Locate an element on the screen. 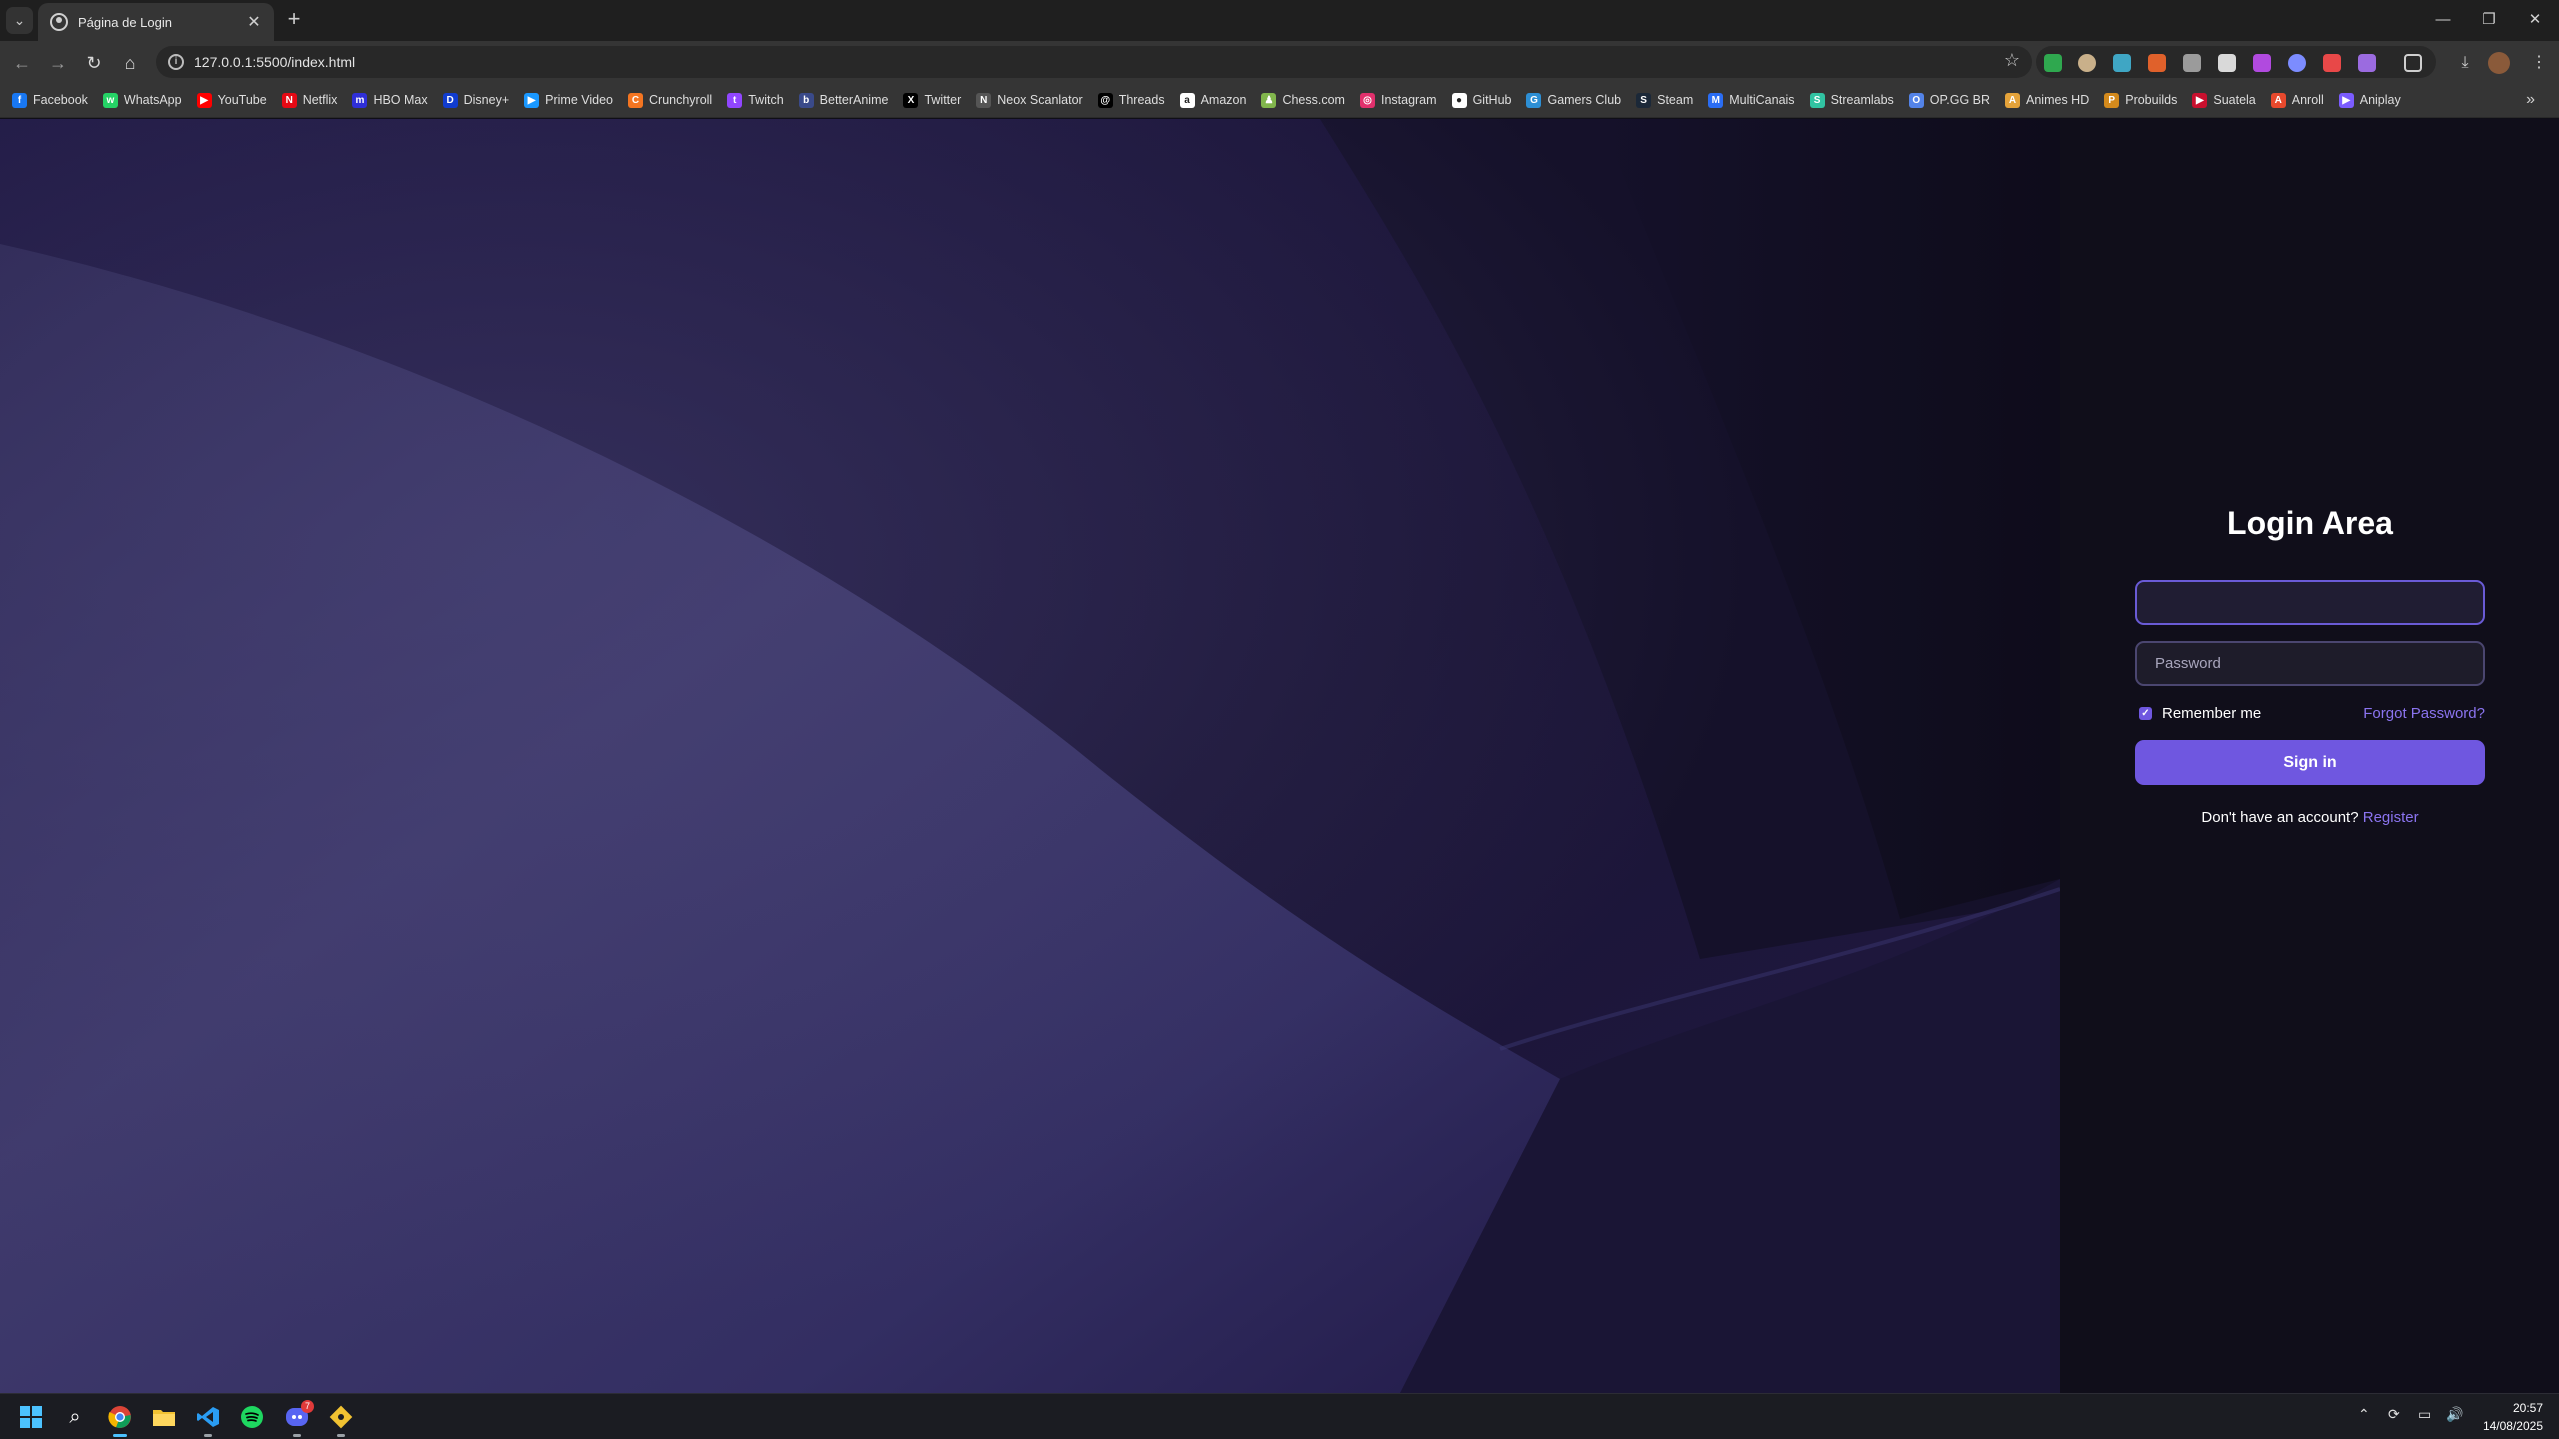  extension-puzzle-blue-icon is located at coordinates (2122, 63).